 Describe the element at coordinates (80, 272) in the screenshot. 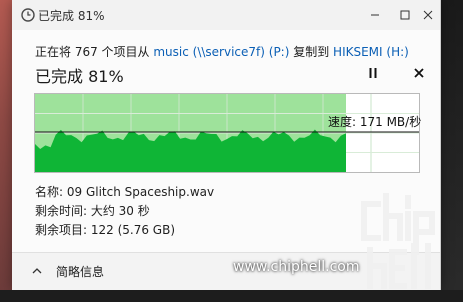

I see `summary-toggle-label: 简略信息` at that location.